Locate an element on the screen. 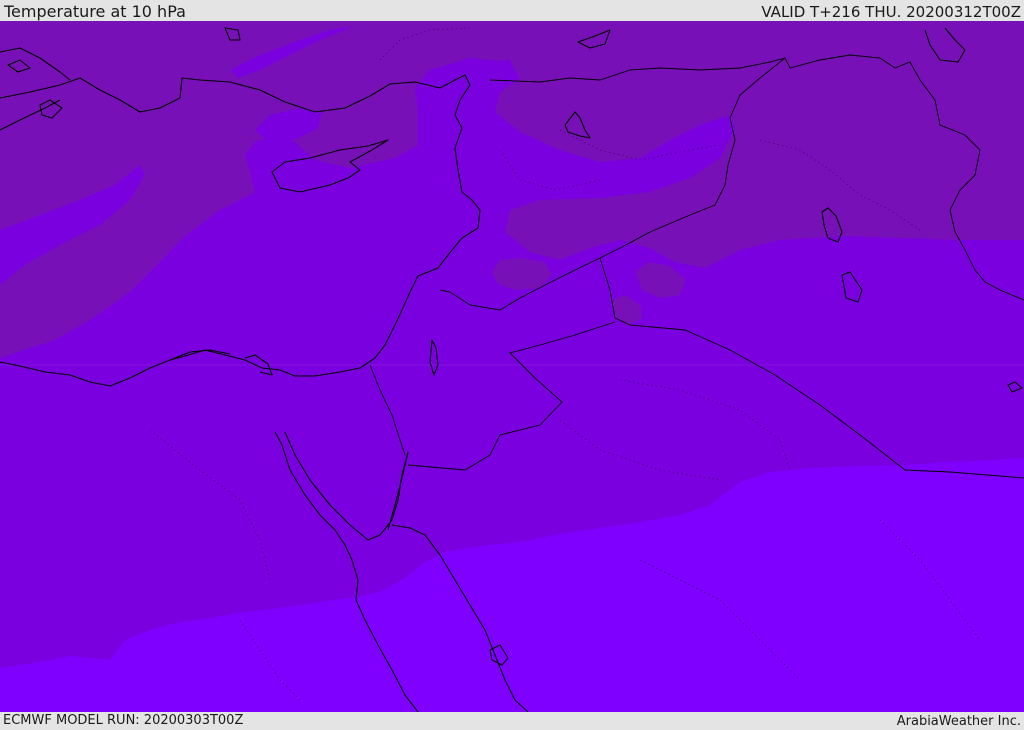  model-run-label: ECMWF MODEL RUN: 20200303T00Z is located at coordinates (123, 720).